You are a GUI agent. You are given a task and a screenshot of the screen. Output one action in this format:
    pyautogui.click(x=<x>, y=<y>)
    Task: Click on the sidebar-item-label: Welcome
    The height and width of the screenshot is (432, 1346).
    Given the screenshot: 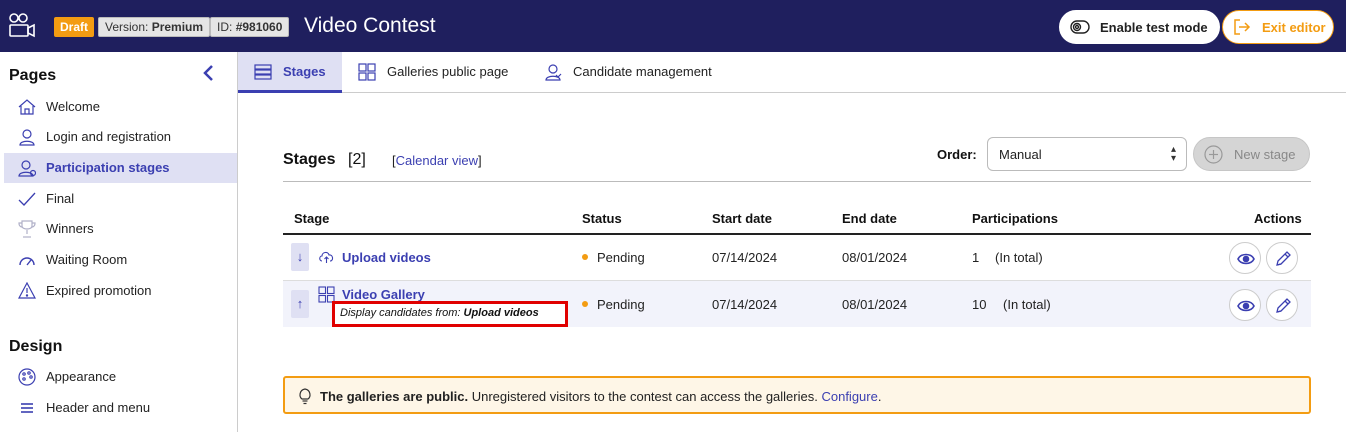 What is the action you would take?
    pyautogui.click(x=73, y=106)
    